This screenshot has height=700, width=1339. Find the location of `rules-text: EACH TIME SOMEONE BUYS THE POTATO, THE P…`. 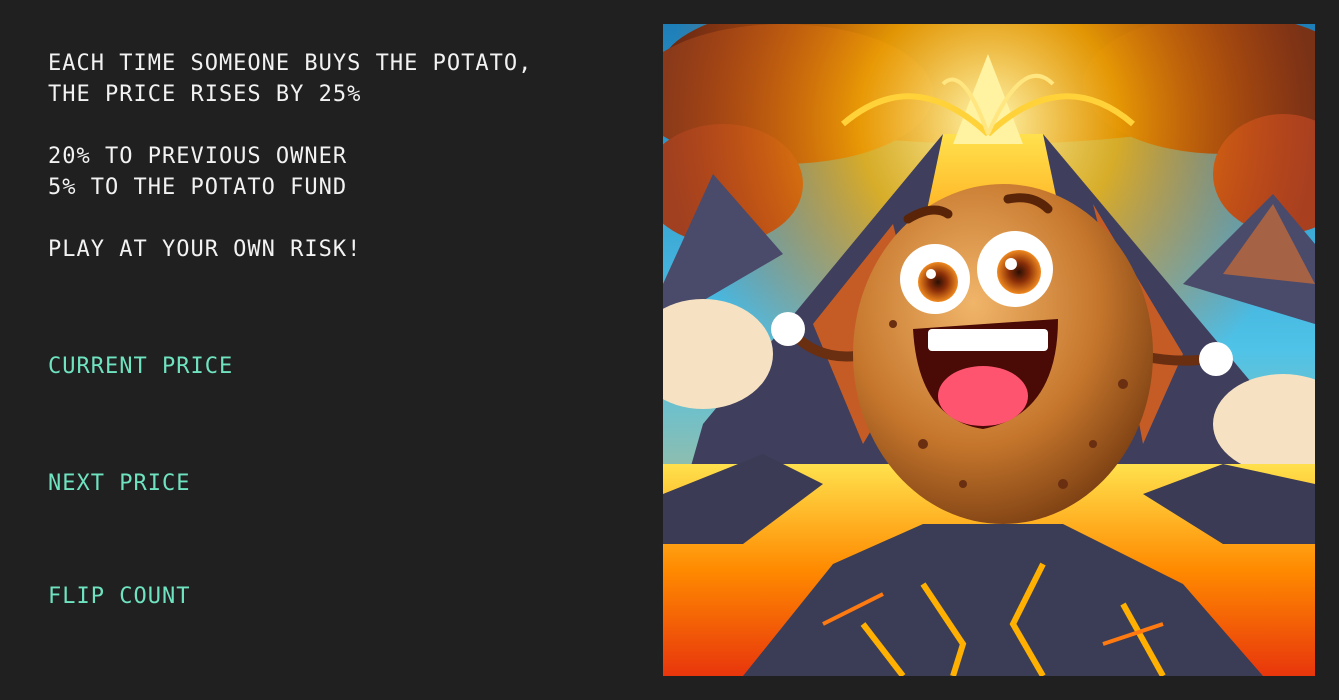

rules-text: EACH TIME SOMEONE BUYS THE POTATO, THE P… is located at coordinates (338, 156).